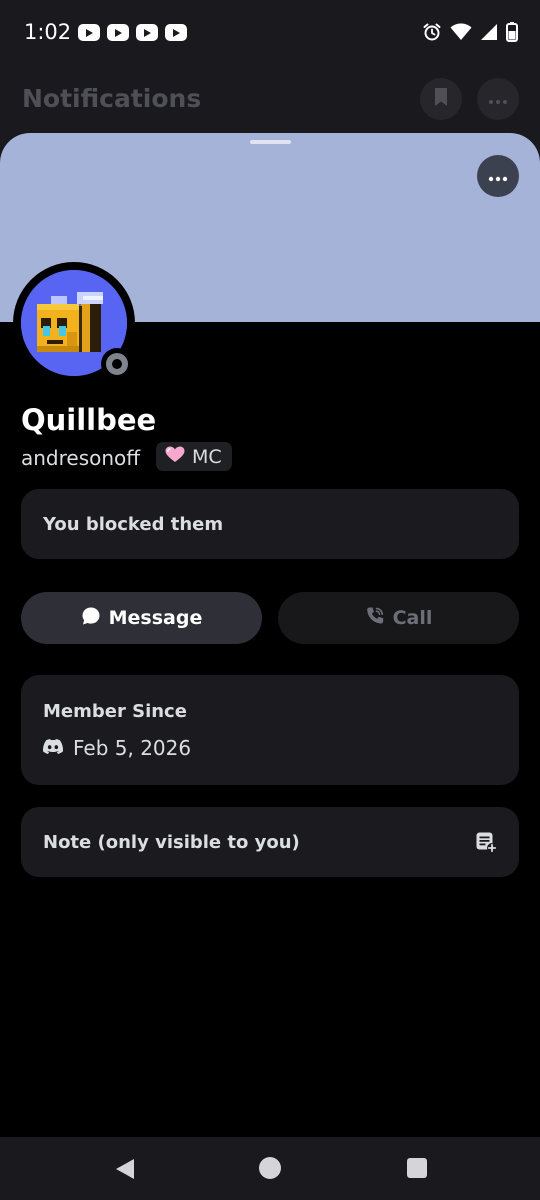  I want to click on call-button: Call, so click(398, 618).